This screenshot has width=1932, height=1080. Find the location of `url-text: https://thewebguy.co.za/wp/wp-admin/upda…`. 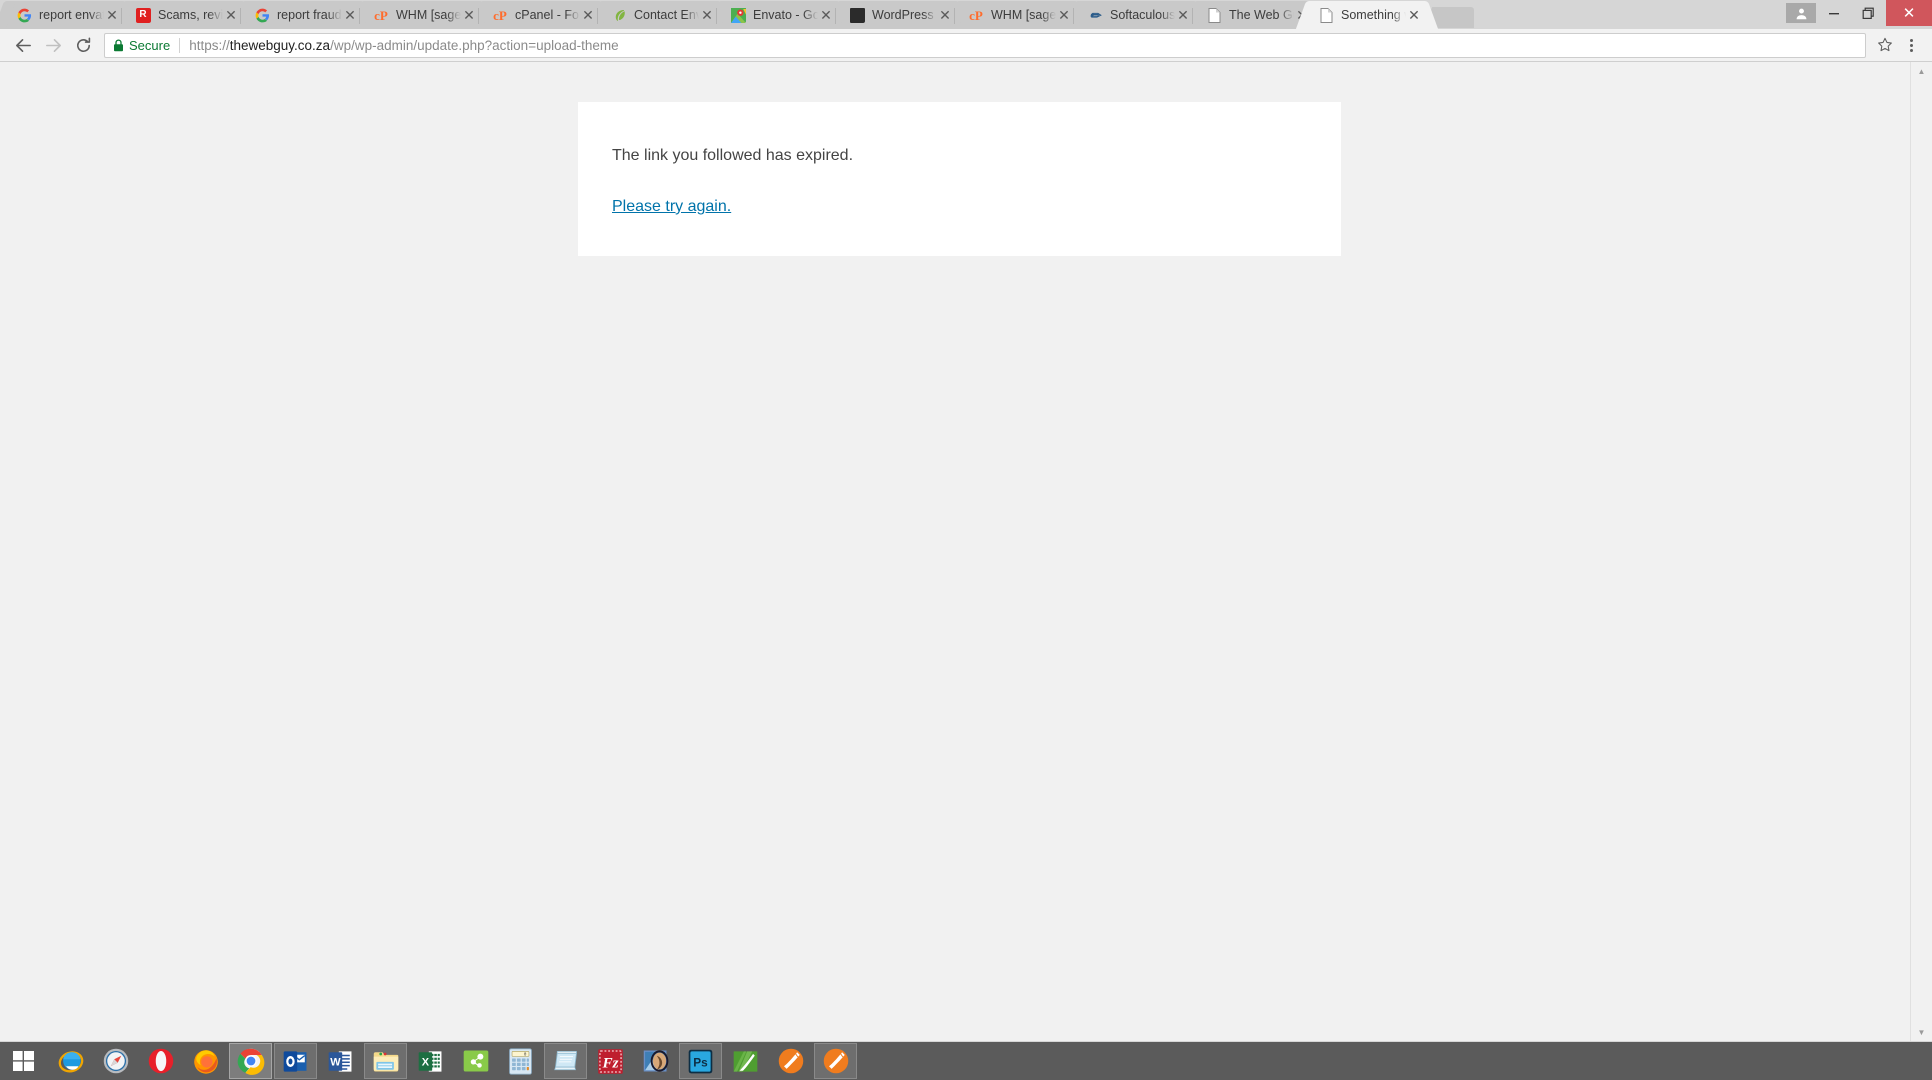

url-text: https://thewebguy.co.za/wp/wp-admin/upda… is located at coordinates (403, 45).